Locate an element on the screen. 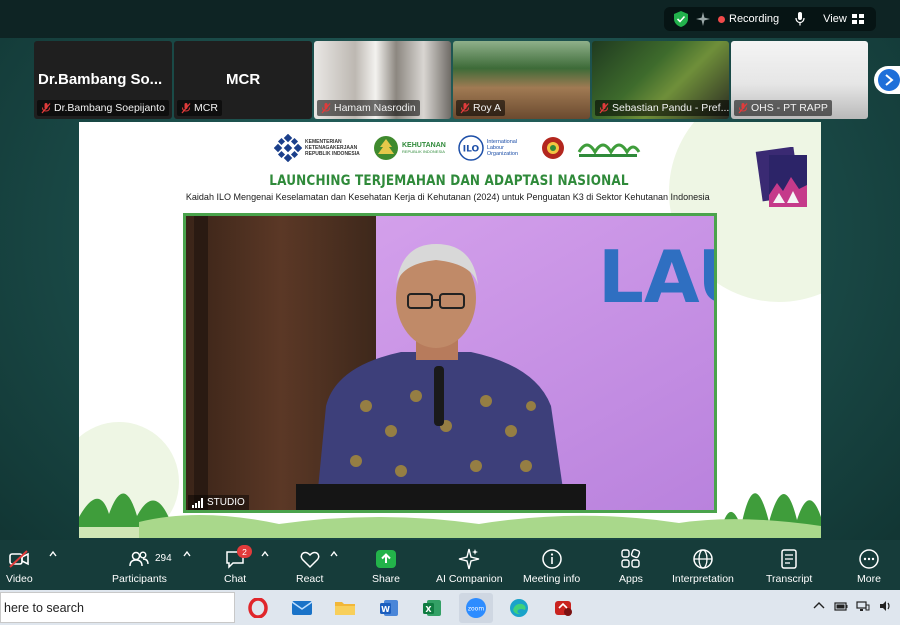 This screenshot has height=625, width=900. app-icon is located at coordinates (563, 608).